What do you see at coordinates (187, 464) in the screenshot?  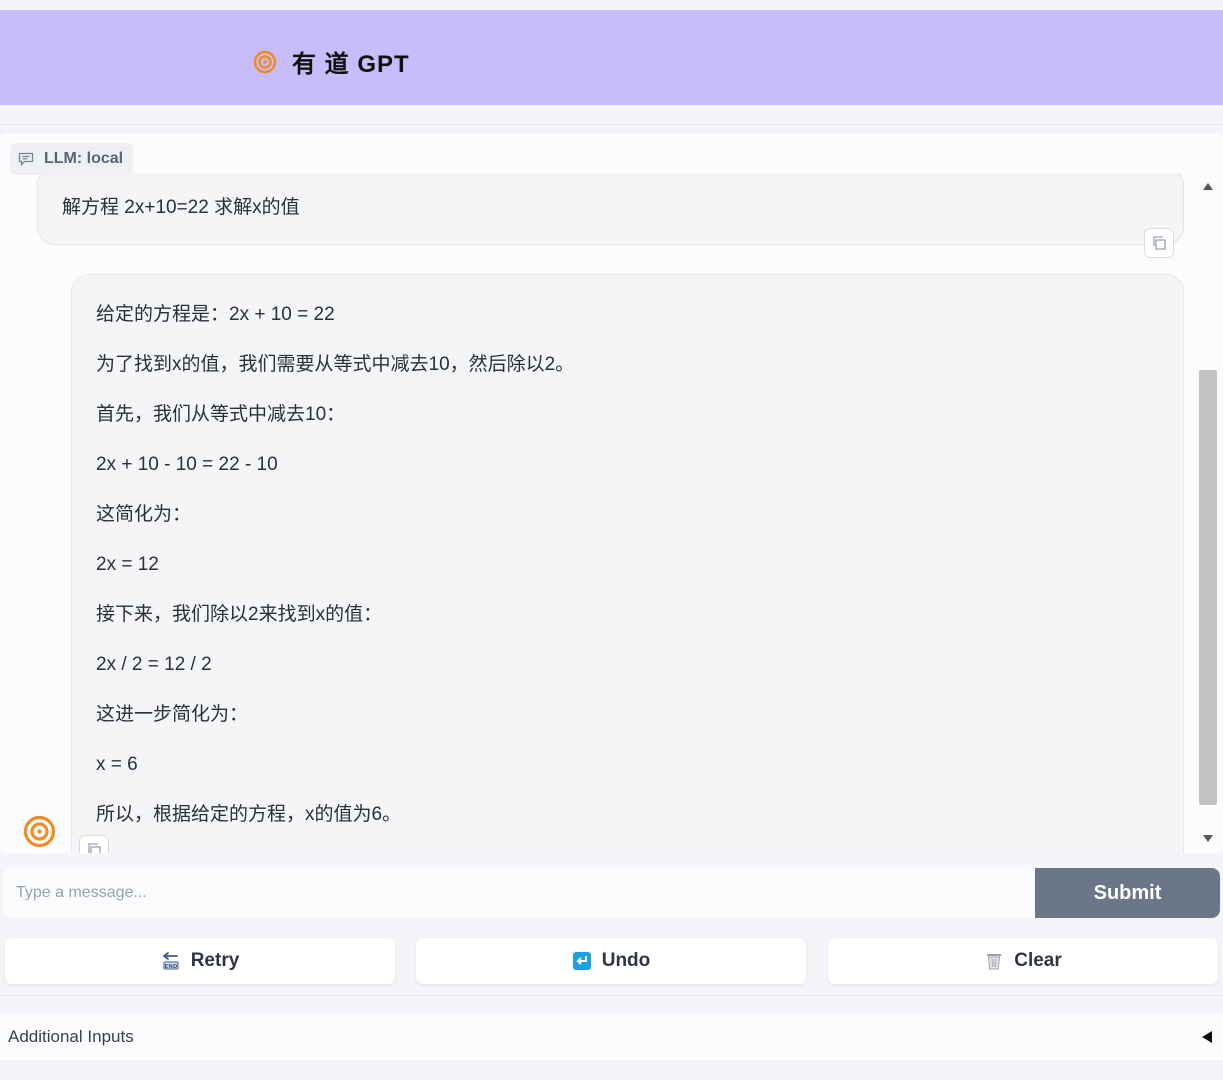 I see `bot-message-line: 2x + 10 - 10 = 22 - 10` at bounding box center [187, 464].